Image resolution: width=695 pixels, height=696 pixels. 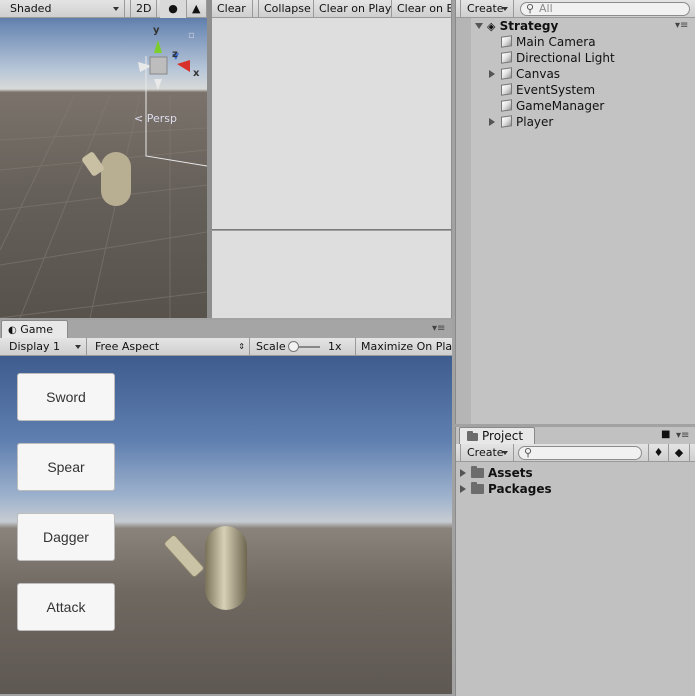 What do you see at coordinates (271, 346) in the screenshot?
I see `scale-label: Scale` at bounding box center [271, 346].